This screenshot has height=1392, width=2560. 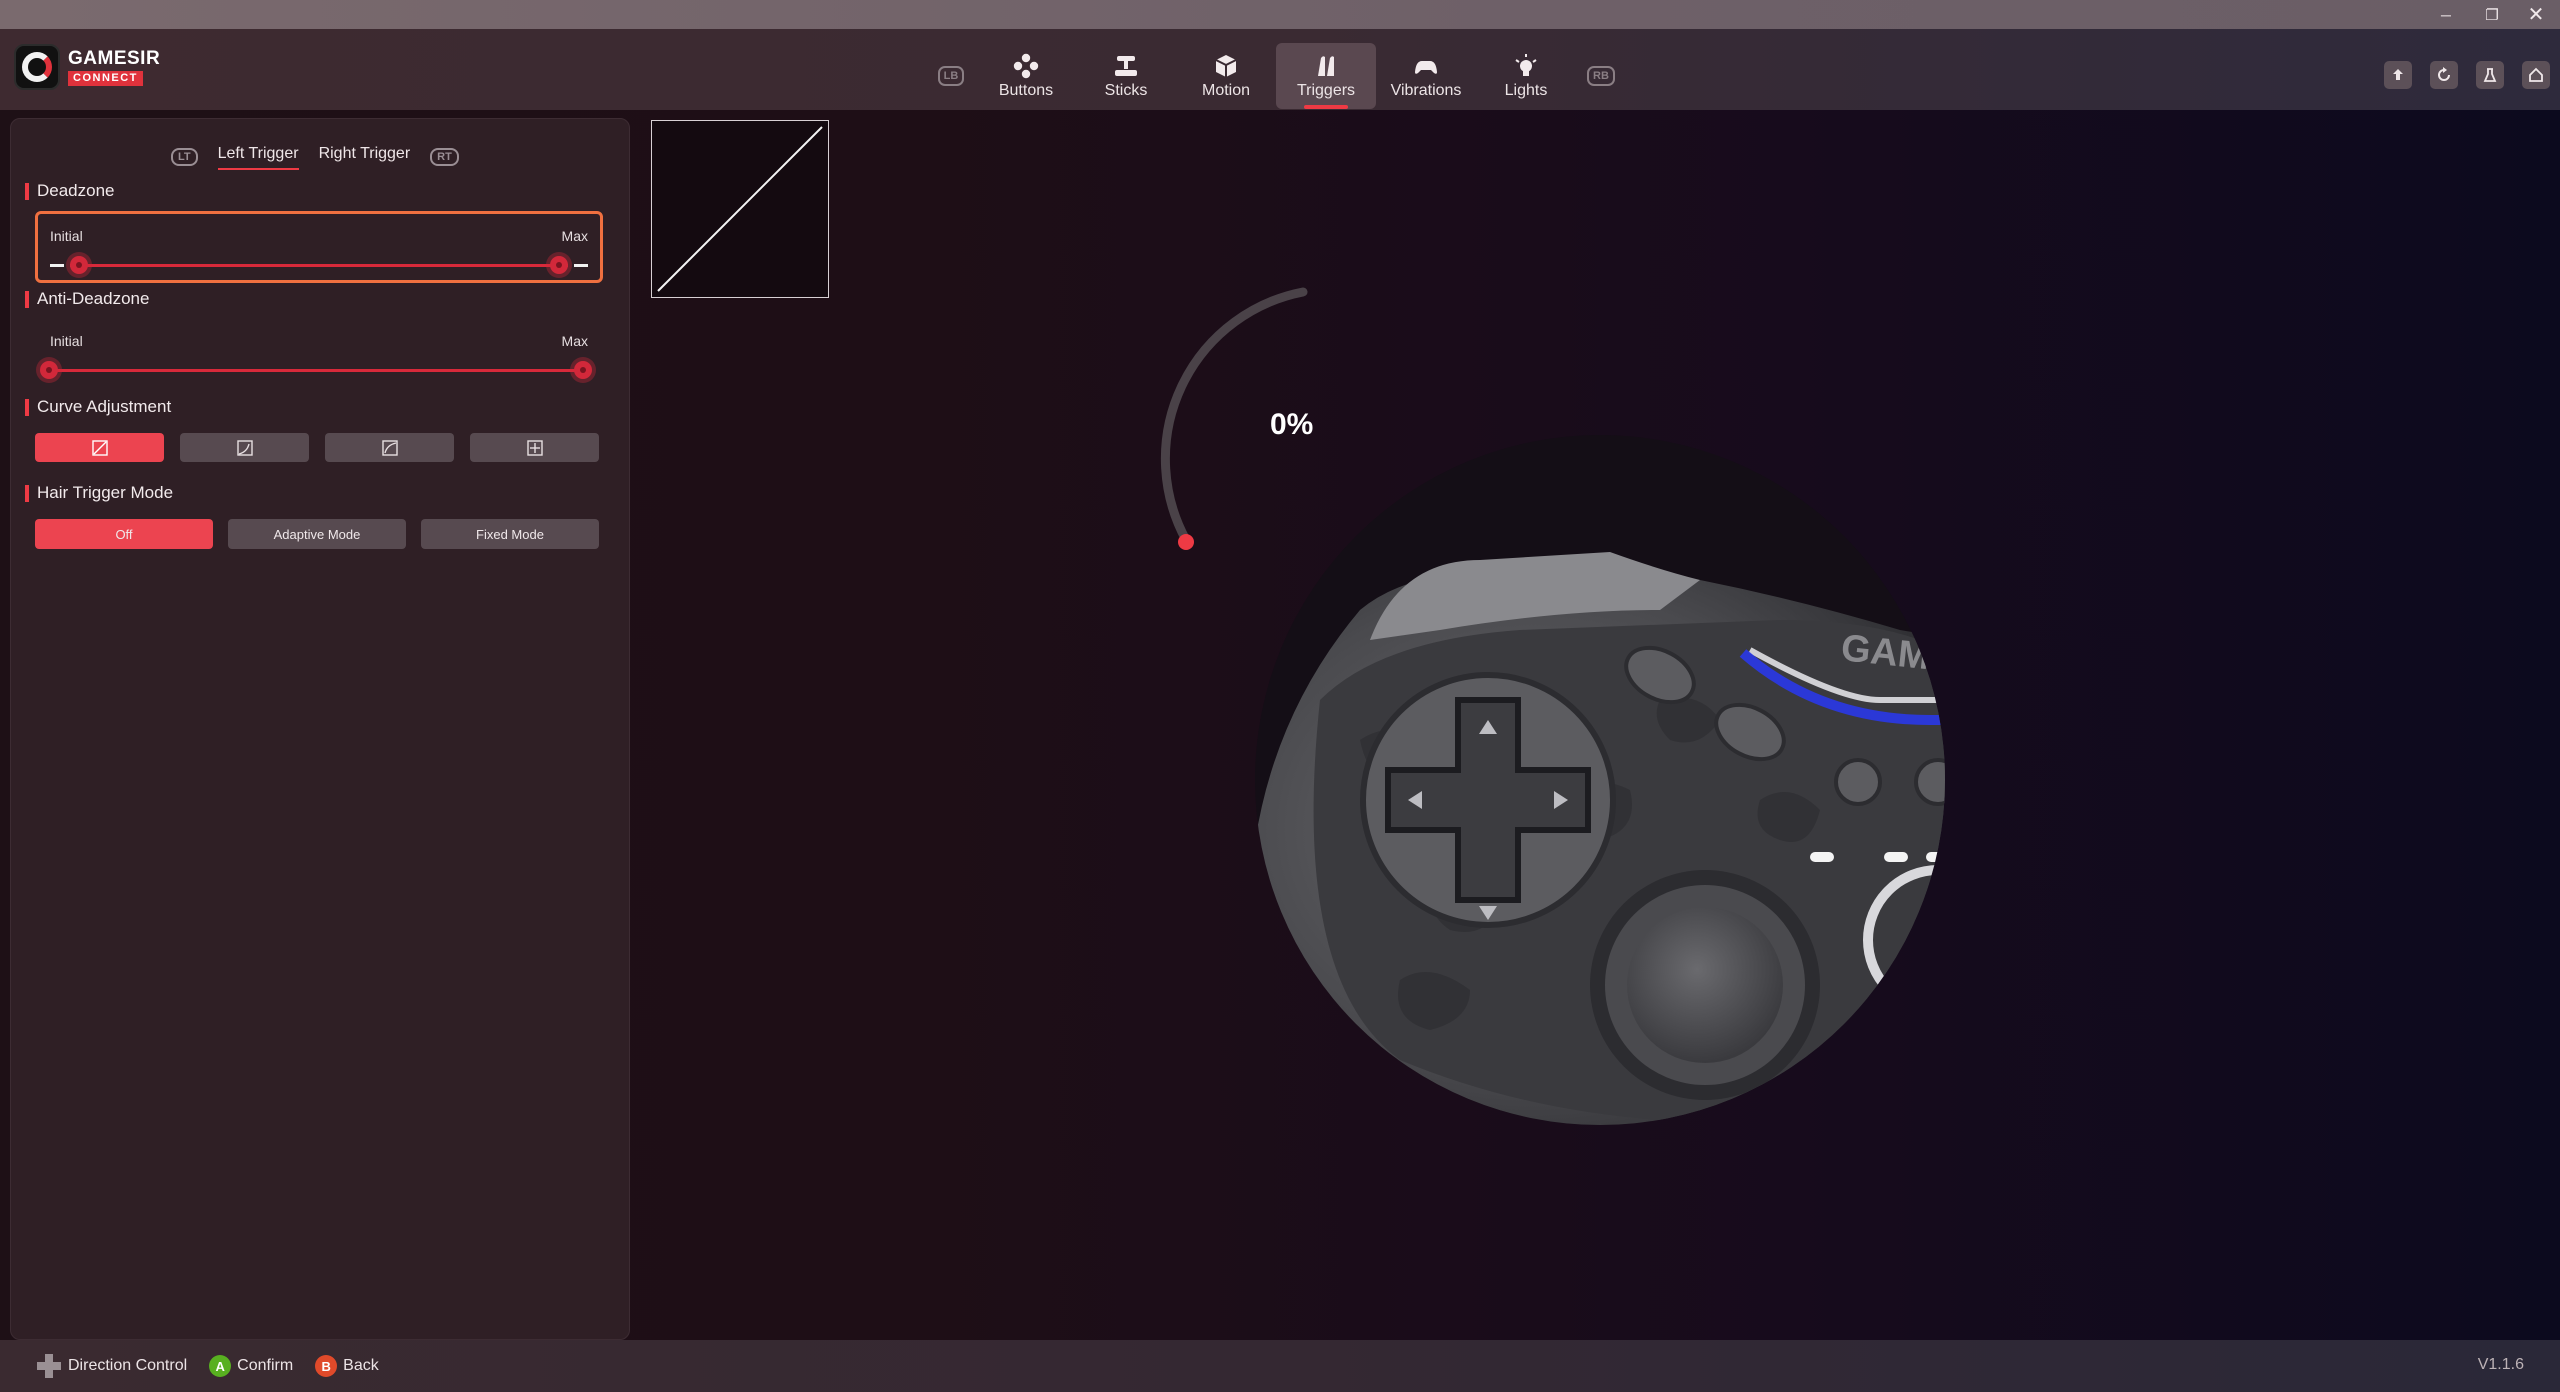 I want to click on confirm-hint-label: Confirm, so click(x=265, y=1365).